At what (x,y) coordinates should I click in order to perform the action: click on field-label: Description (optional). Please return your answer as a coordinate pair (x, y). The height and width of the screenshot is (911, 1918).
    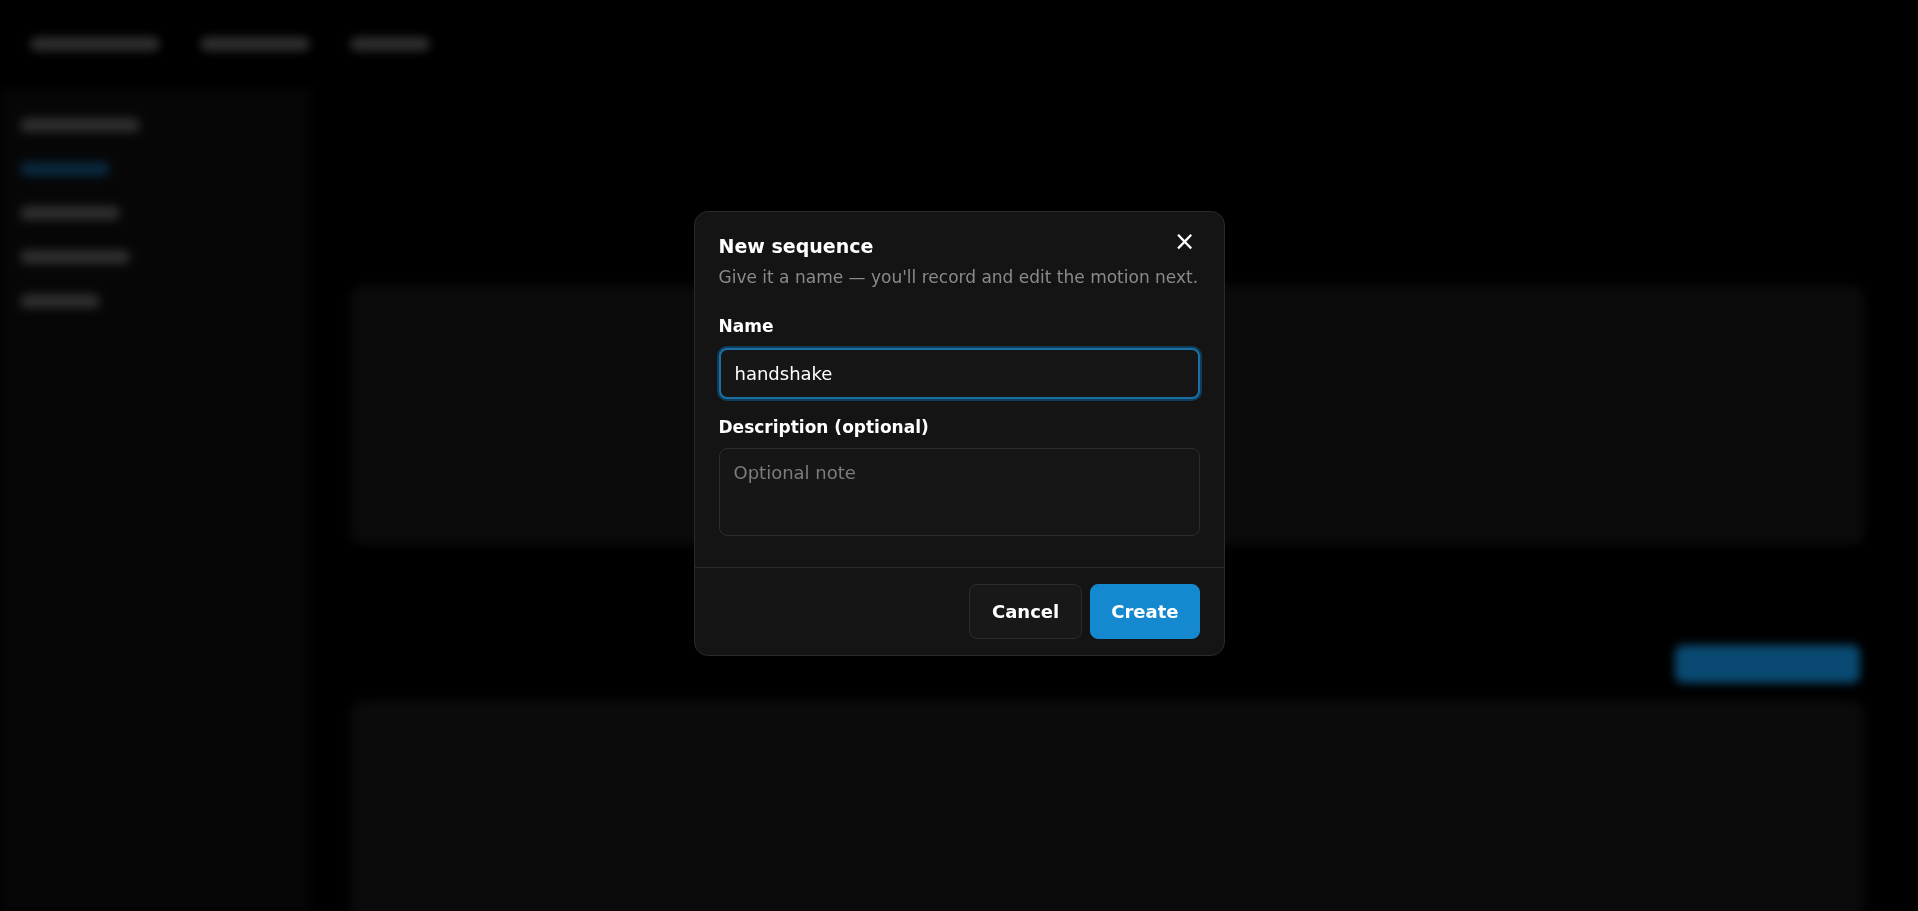
    Looking at the image, I should click on (824, 427).